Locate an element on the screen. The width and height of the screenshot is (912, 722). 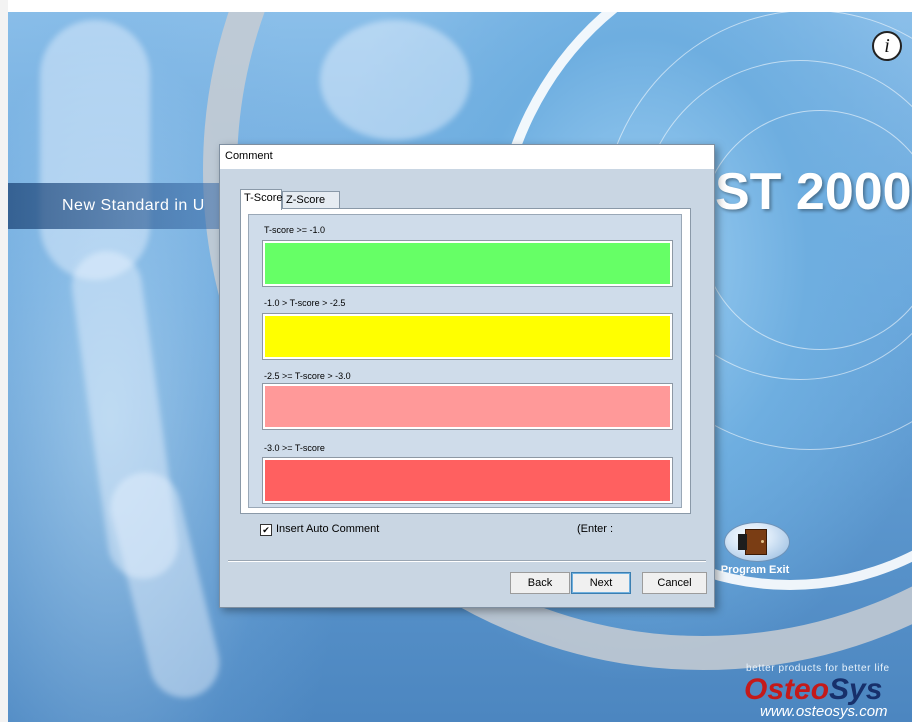
brand-website: www.osteosys.com is located at coordinates (824, 711).